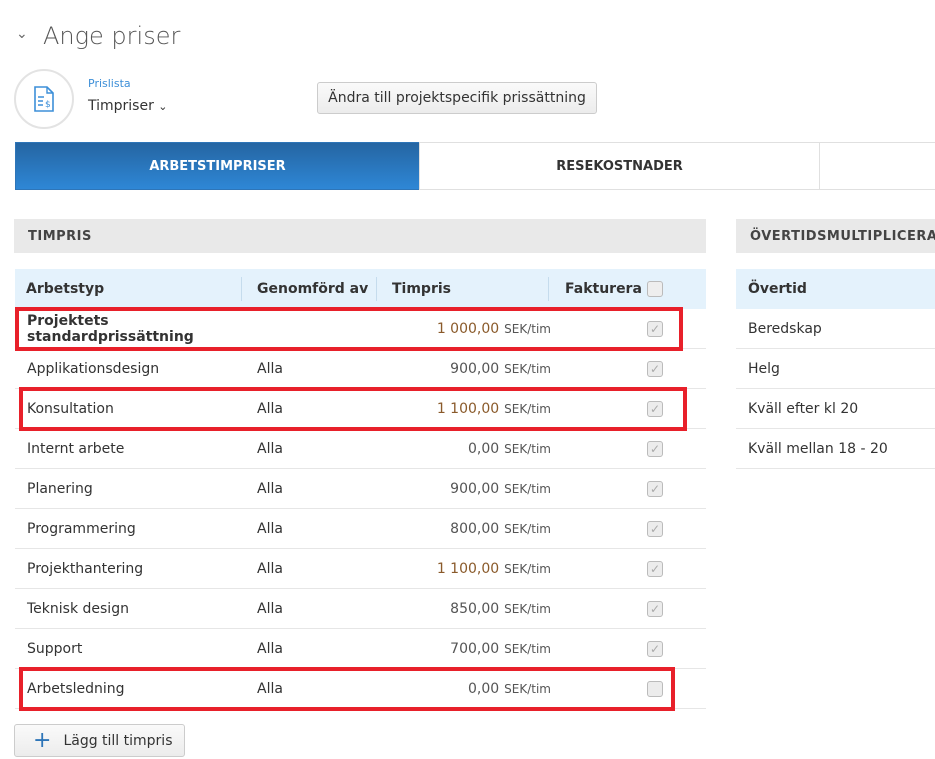 Image resolution: width=935 pixels, height=759 pixels. What do you see at coordinates (22, 34) in the screenshot?
I see `collapse-chevron-icon: ⌄` at bounding box center [22, 34].